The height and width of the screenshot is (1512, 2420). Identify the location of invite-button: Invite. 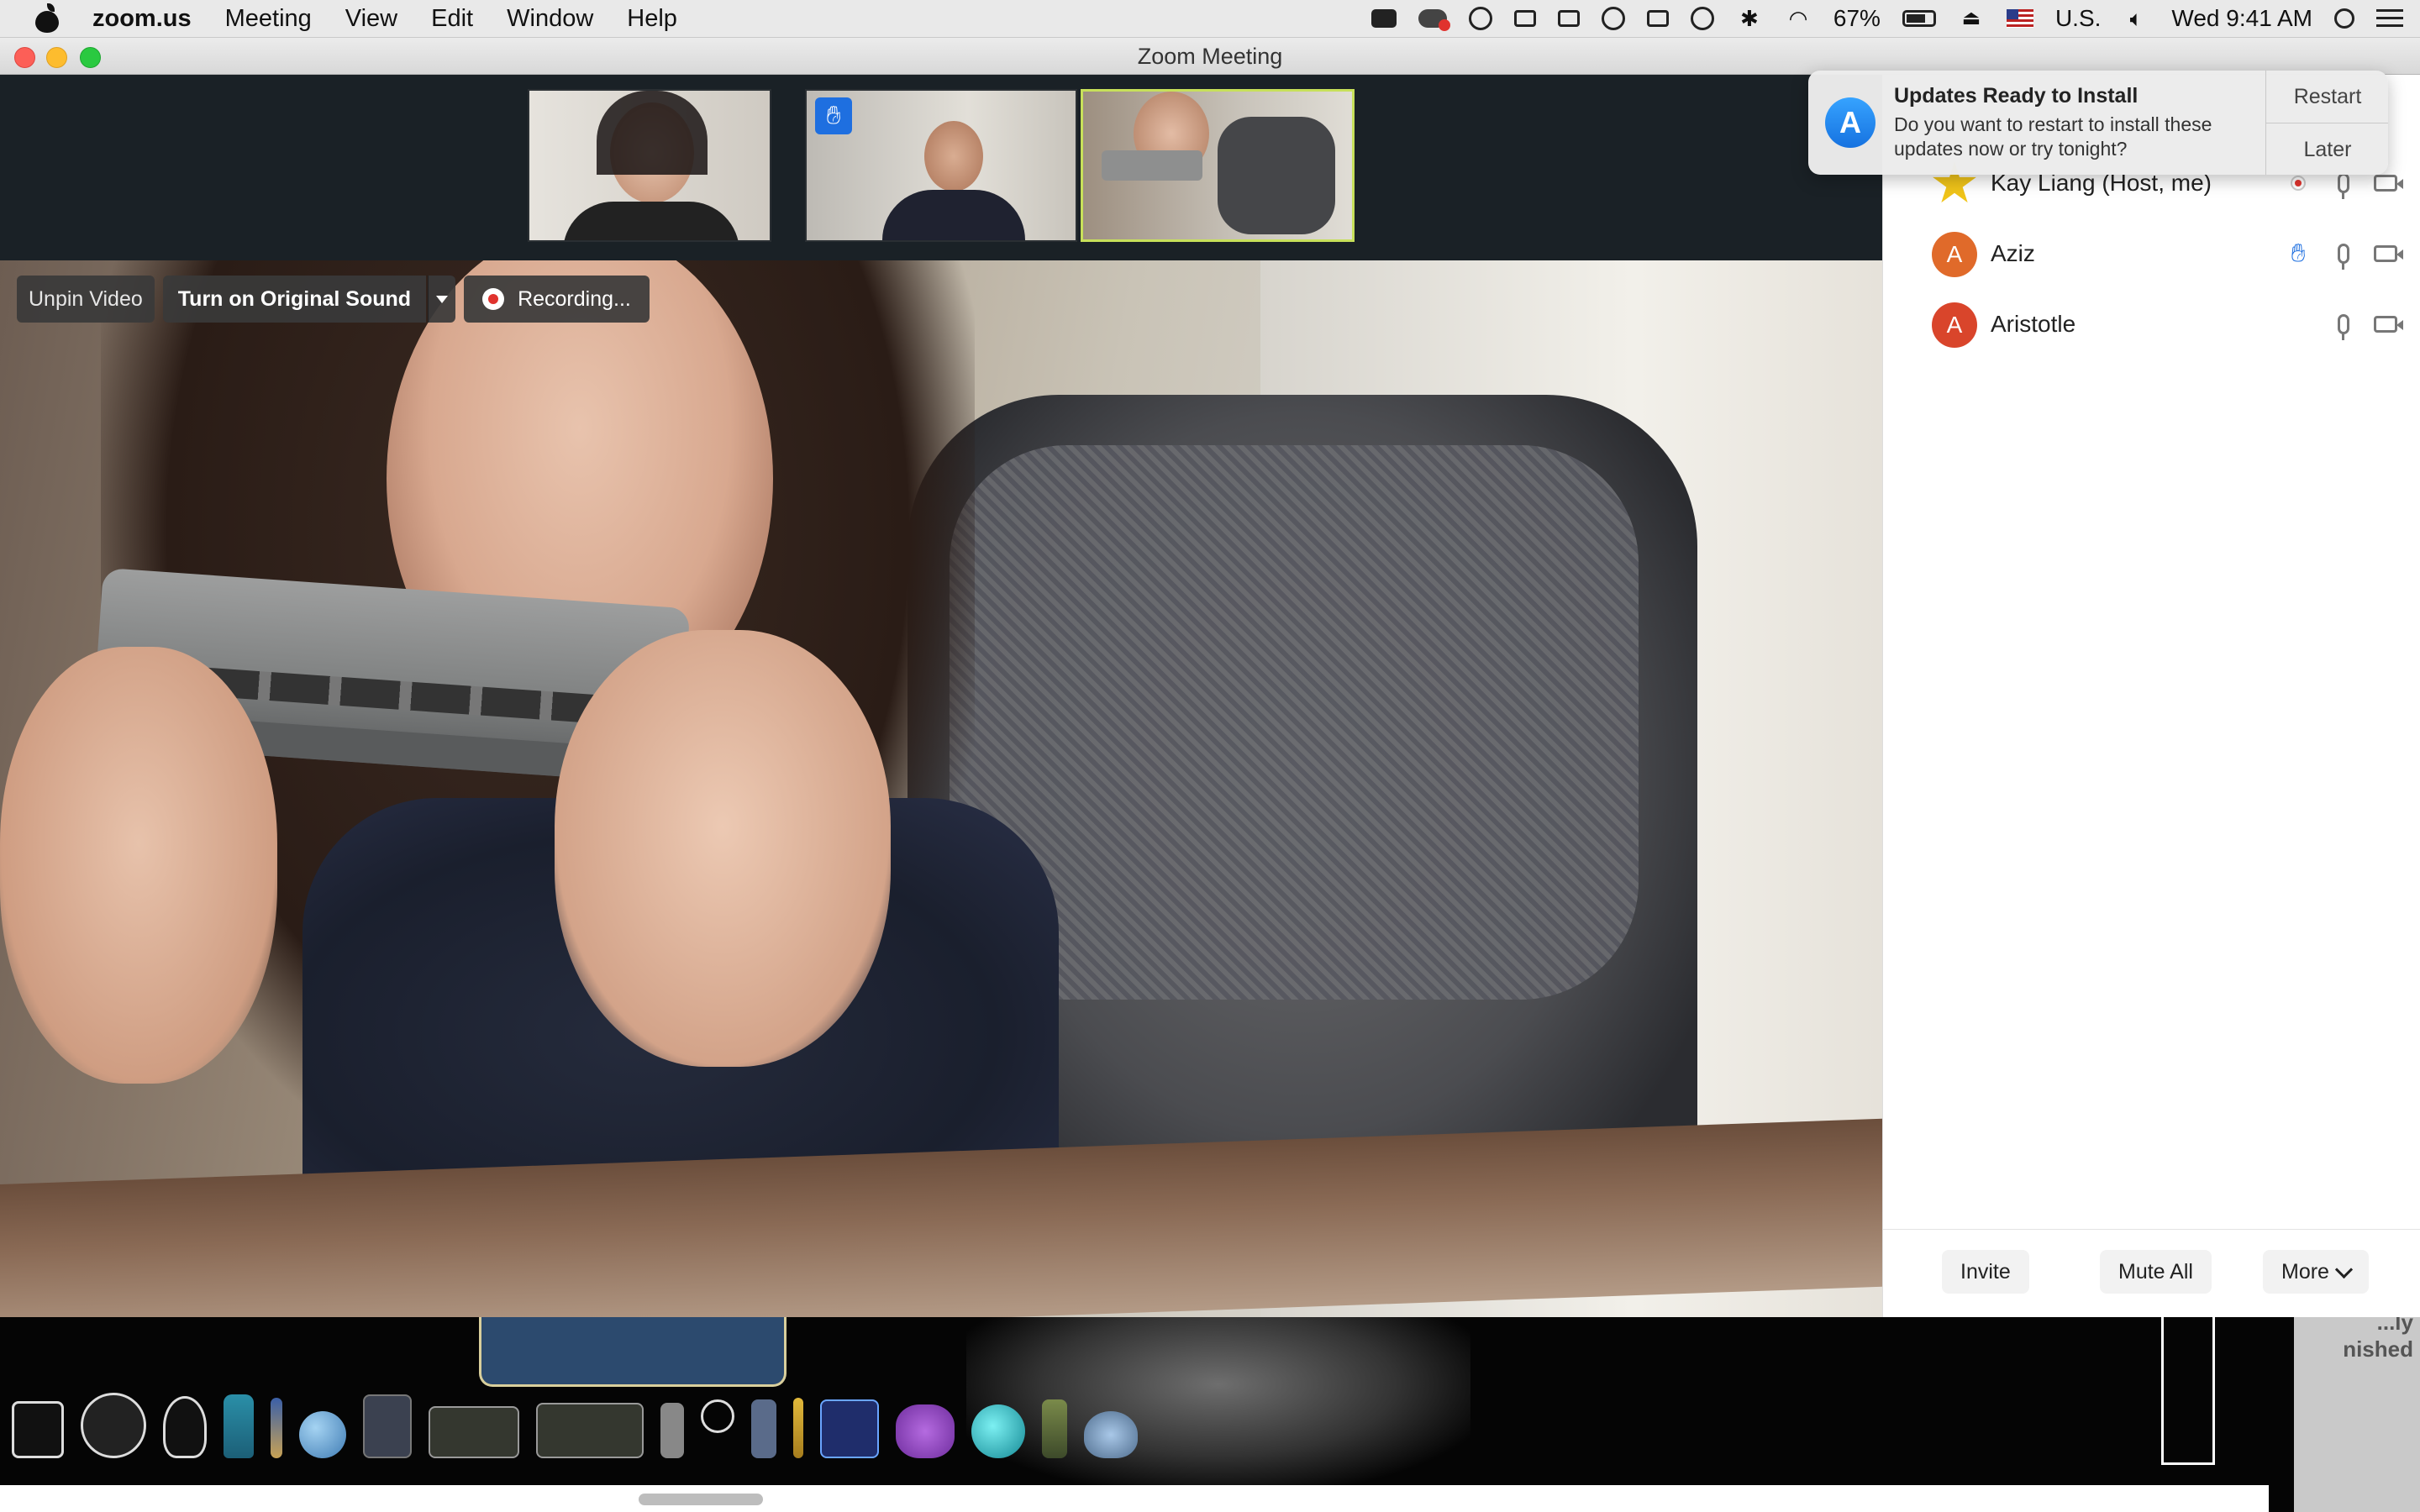
(1985, 1272).